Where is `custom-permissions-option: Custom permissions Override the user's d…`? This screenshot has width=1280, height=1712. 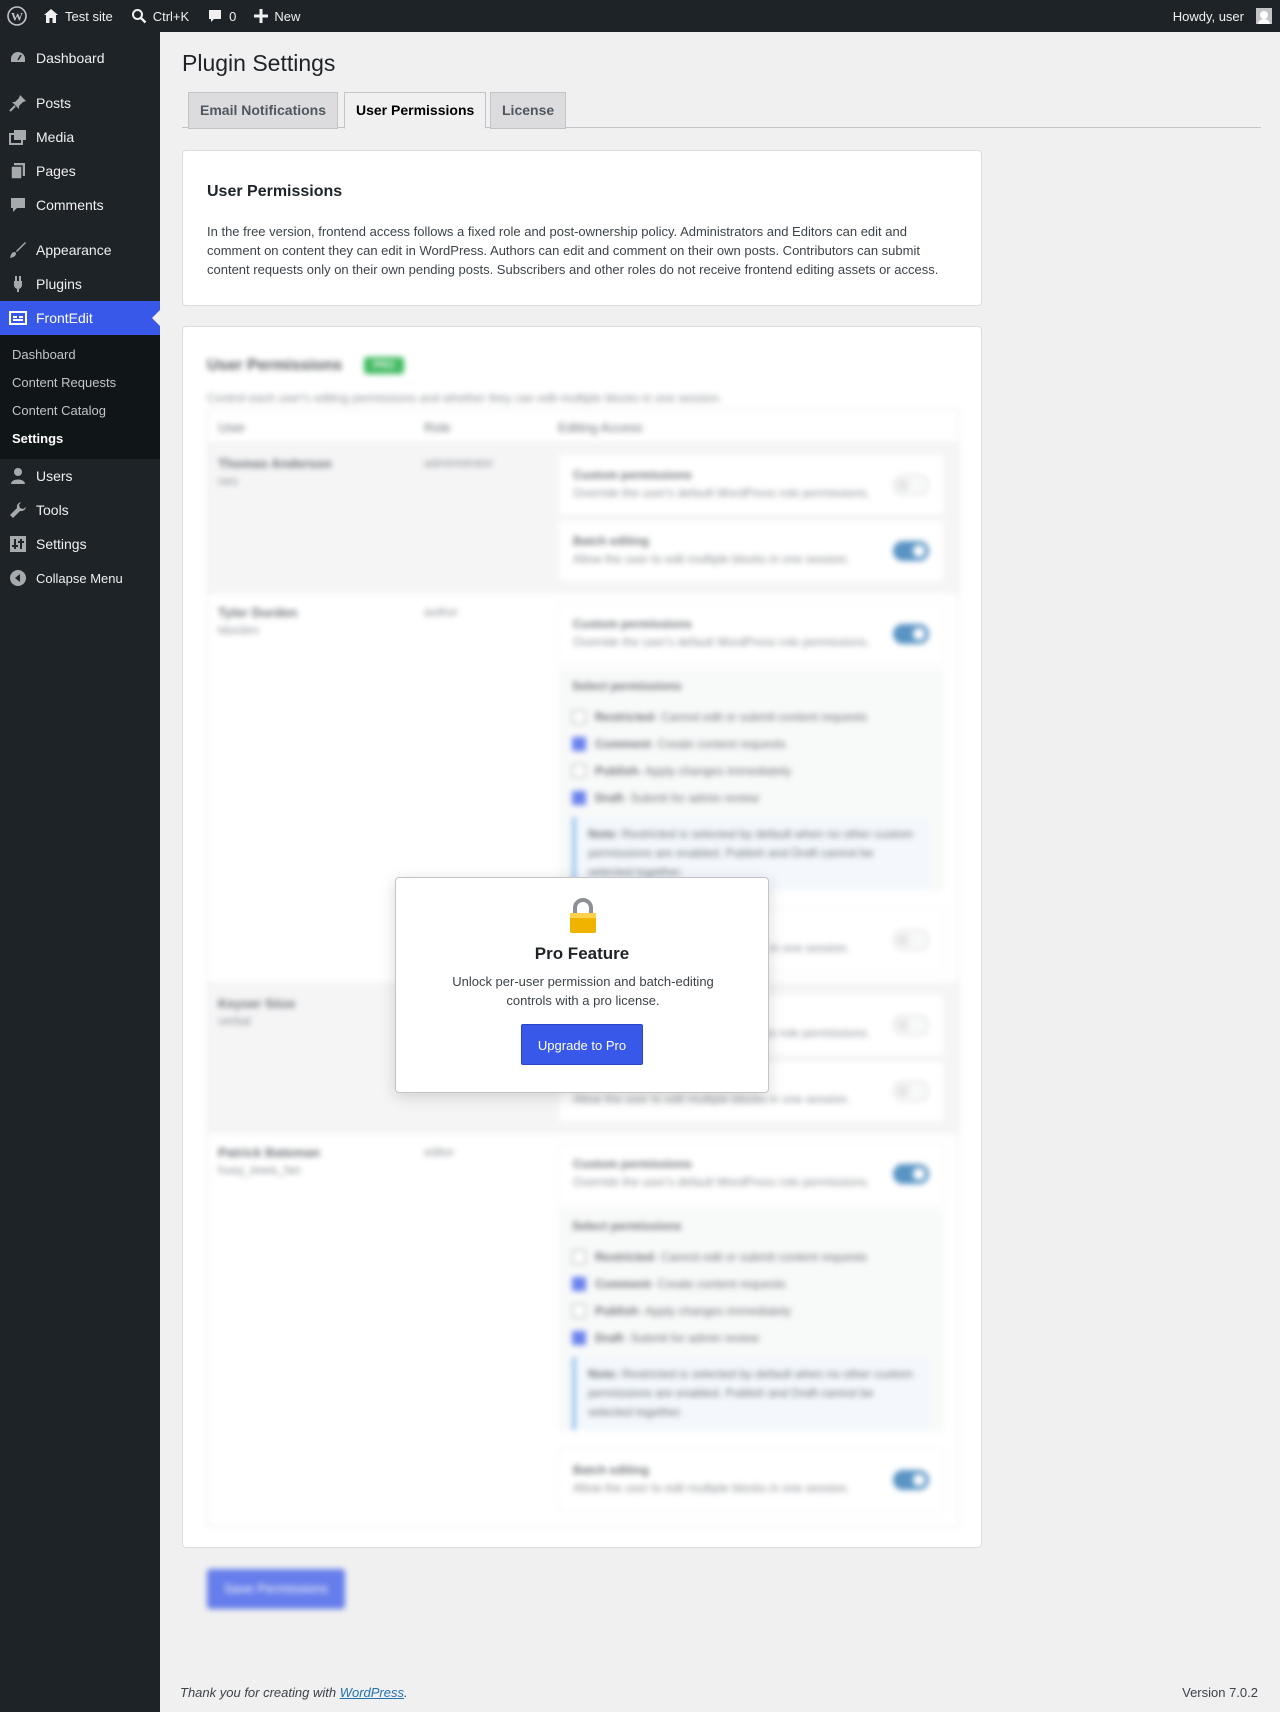 custom-permissions-option: Custom permissions Override the user's d… is located at coordinates (751, 485).